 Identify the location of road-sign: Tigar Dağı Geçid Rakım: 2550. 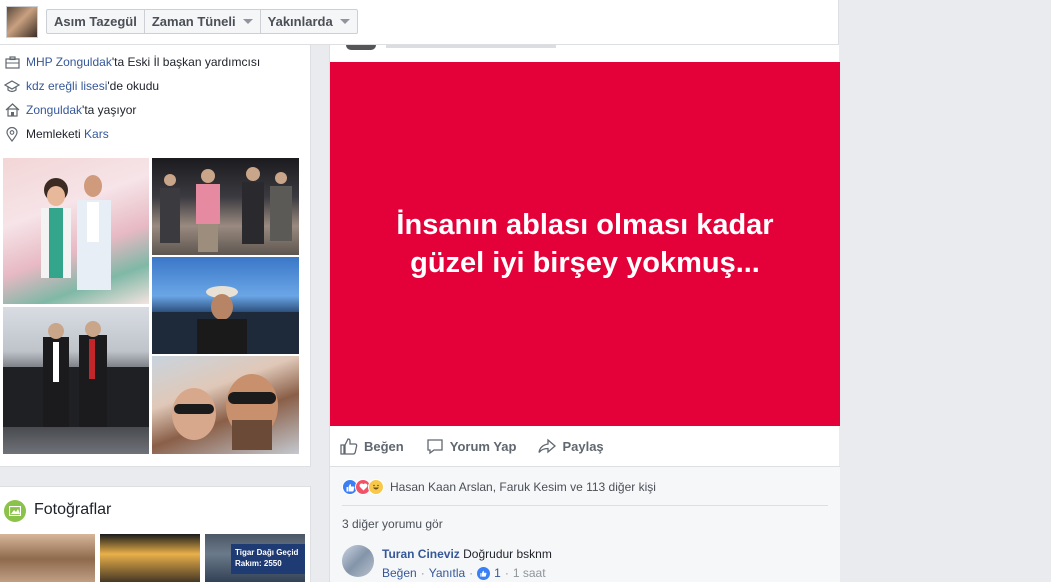
(268, 559).